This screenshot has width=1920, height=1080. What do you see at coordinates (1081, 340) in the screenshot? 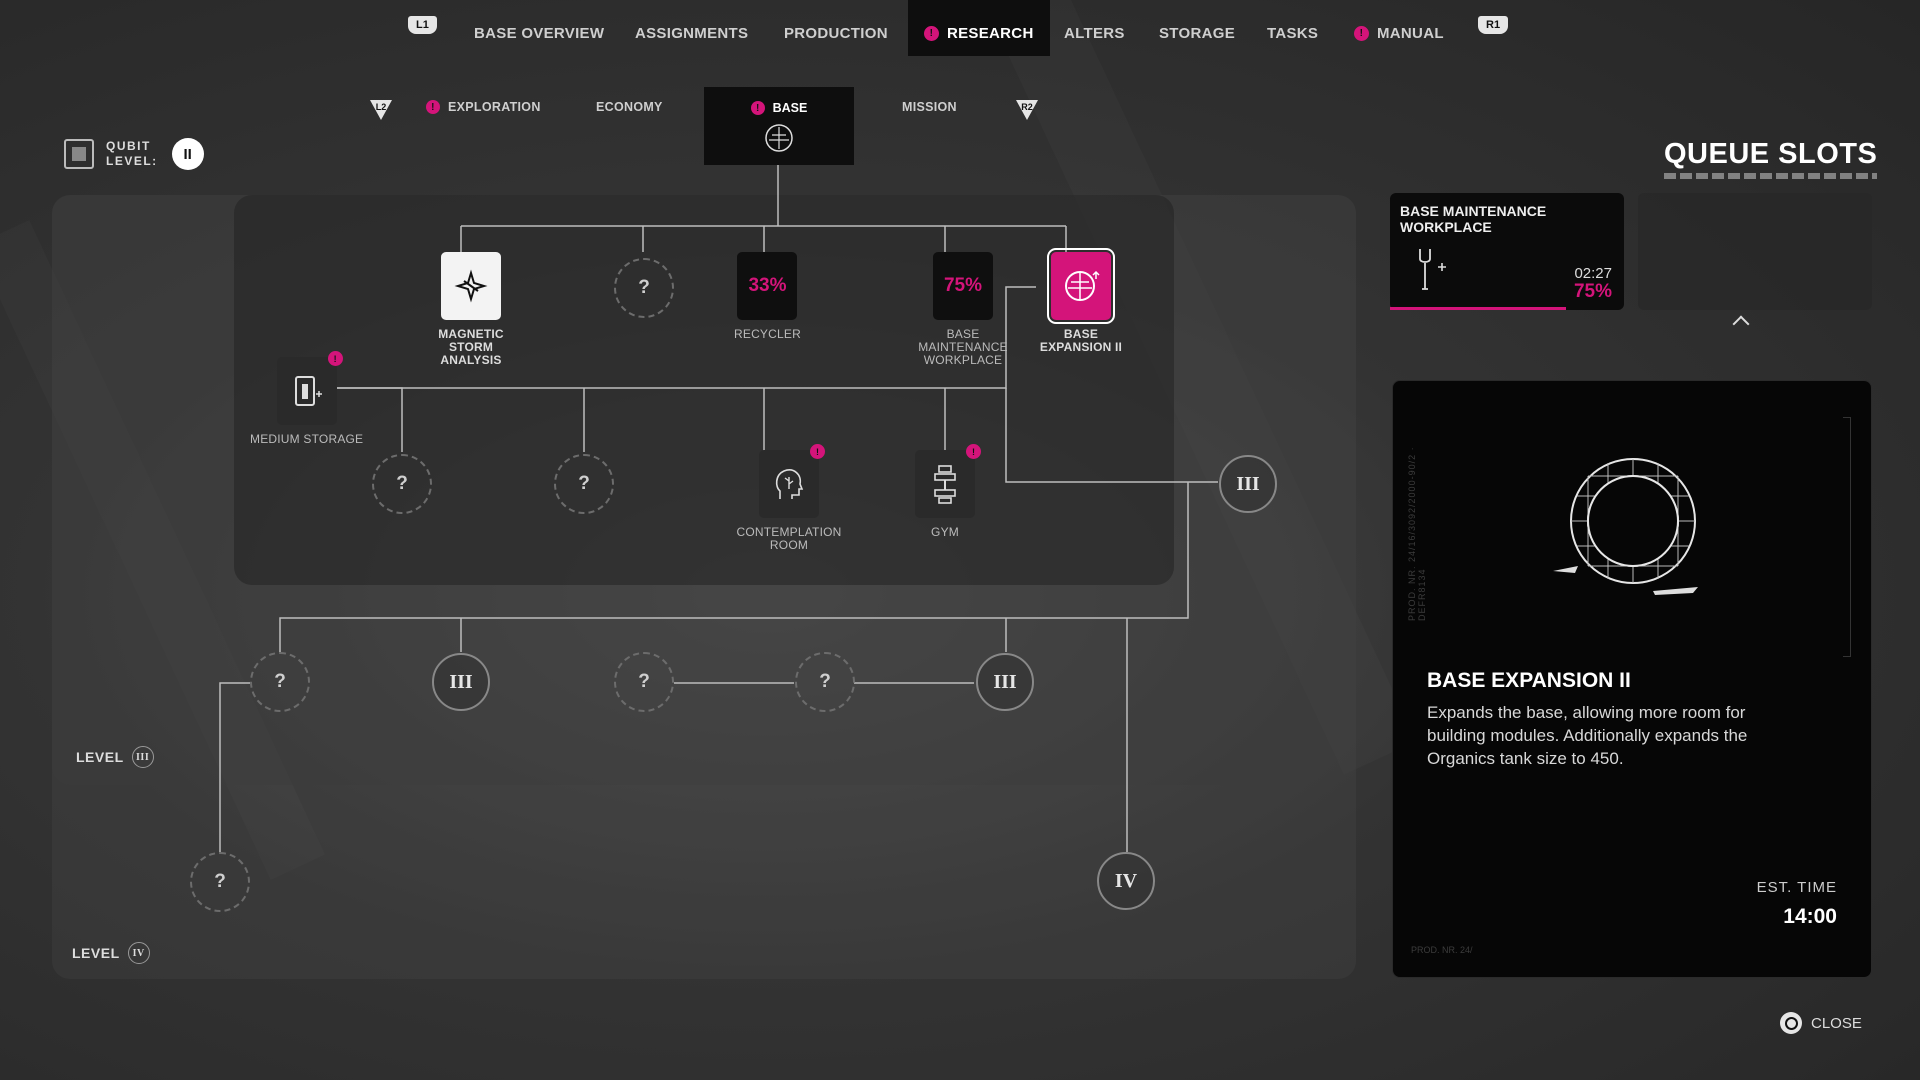
I see `node-label: BASE EXPANSION II` at bounding box center [1081, 340].